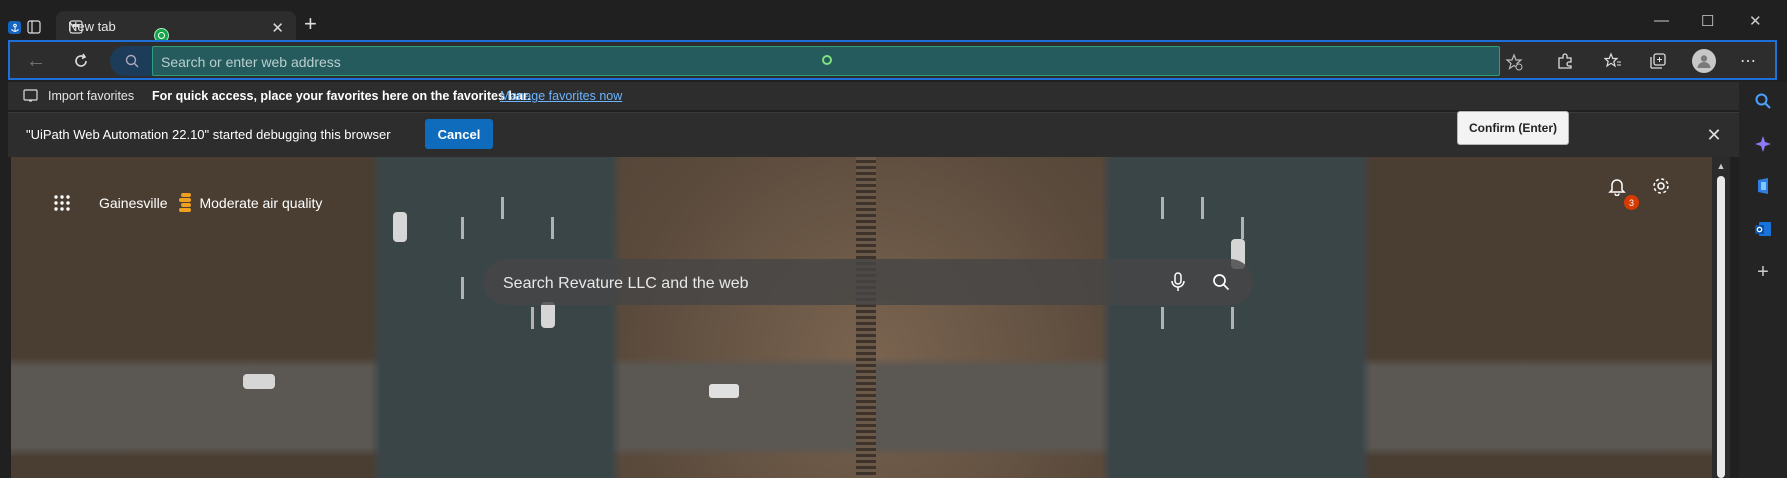 This screenshot has width=1787, height=478. What do you see at coordinates (1631, 202) in the screenshot?
I see `notification-count-badge: 3` at bounding box center [1631, 202].